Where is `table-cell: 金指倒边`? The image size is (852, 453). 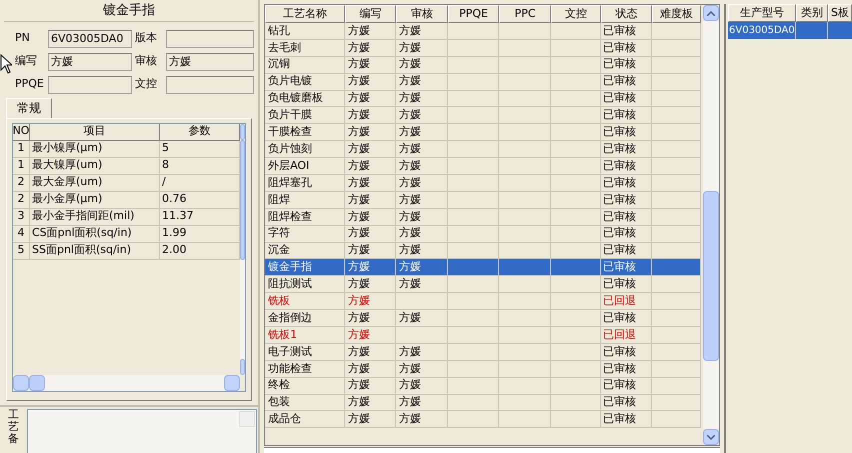 table-cell: 金指倒边 is located at coordinates (305, 319).